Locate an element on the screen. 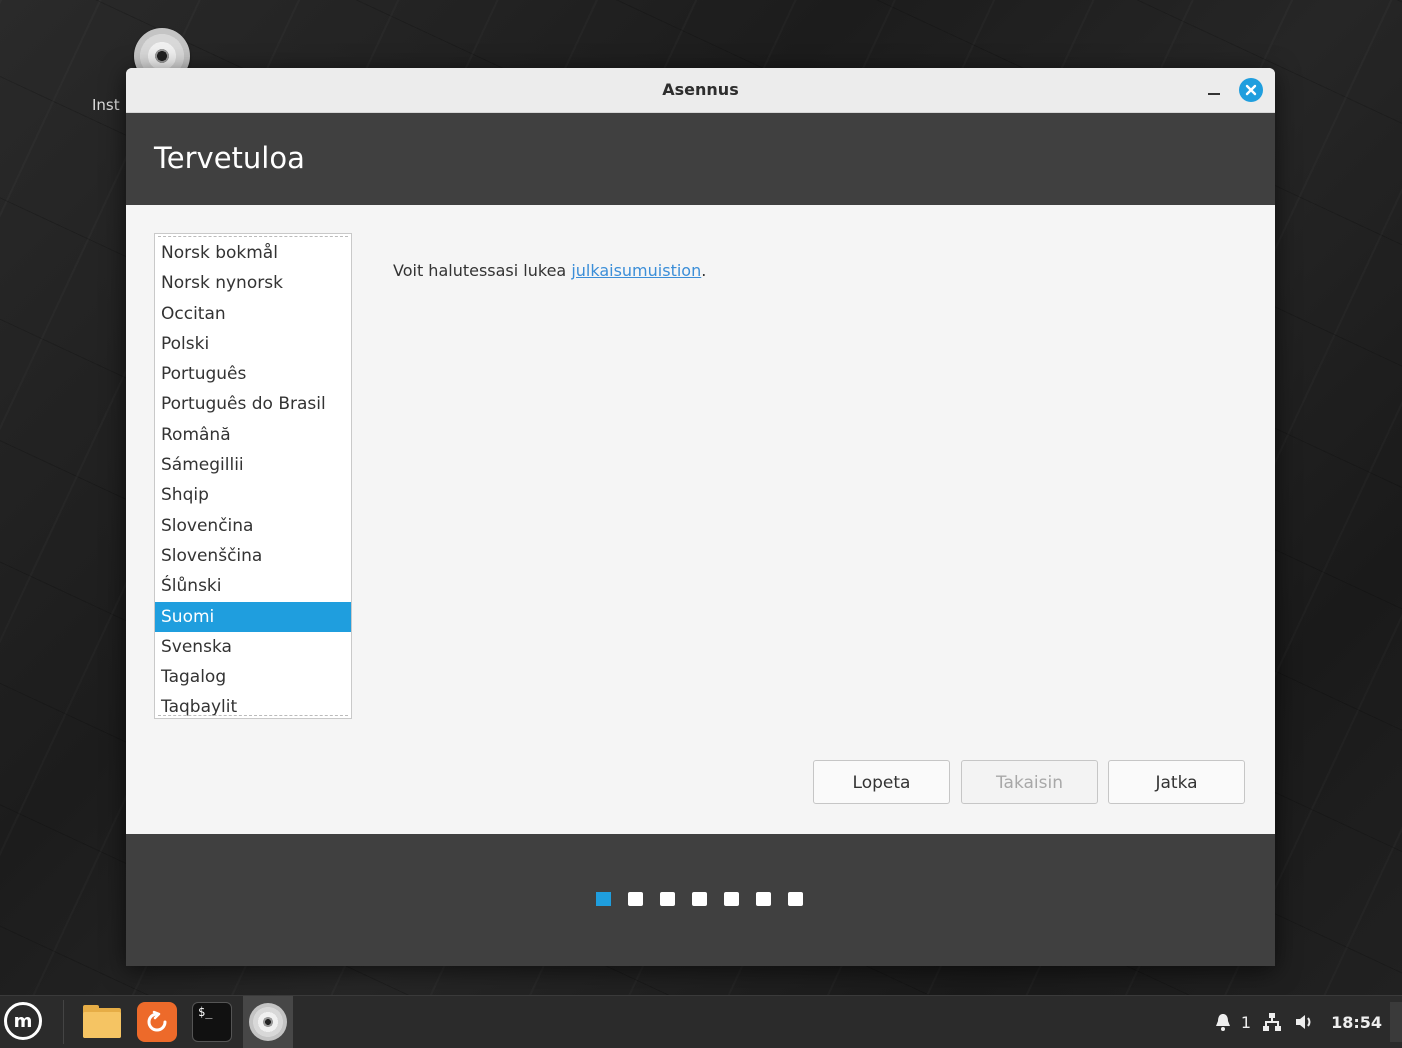 This screenshot has width=1402, height=1048. notifications-button: 1 is located at coordinates (1232, 1022).